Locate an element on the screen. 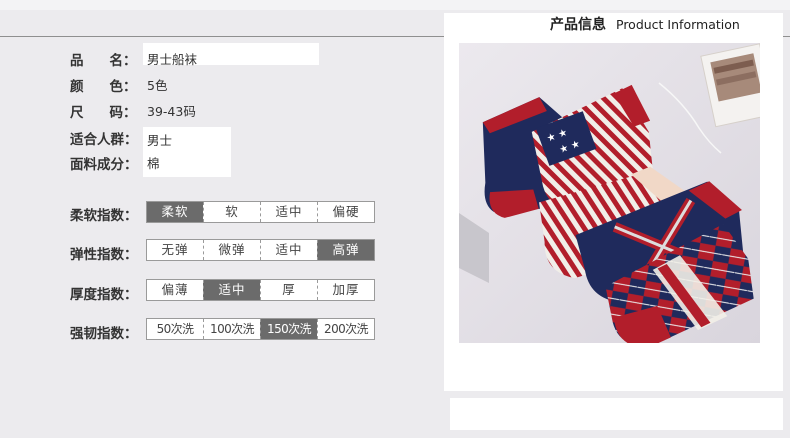 This screenshot has height=438, width=790. label-thickness: 厚度指数： is located at coordinates (104, 295).